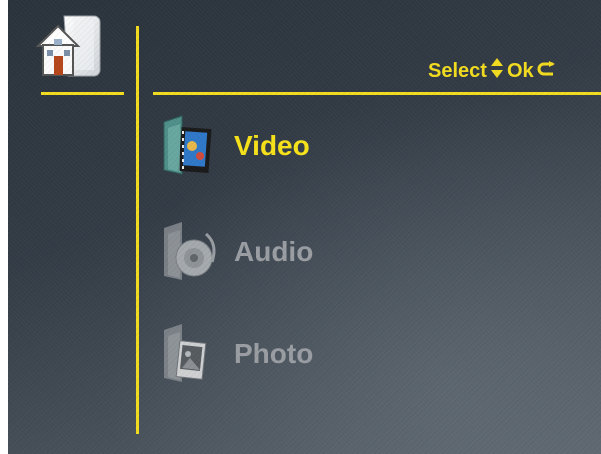 Image resolution: width=601 pixels, height=454 pixels. I want to click on menu-item-audio: Audio, so click(235, 252).